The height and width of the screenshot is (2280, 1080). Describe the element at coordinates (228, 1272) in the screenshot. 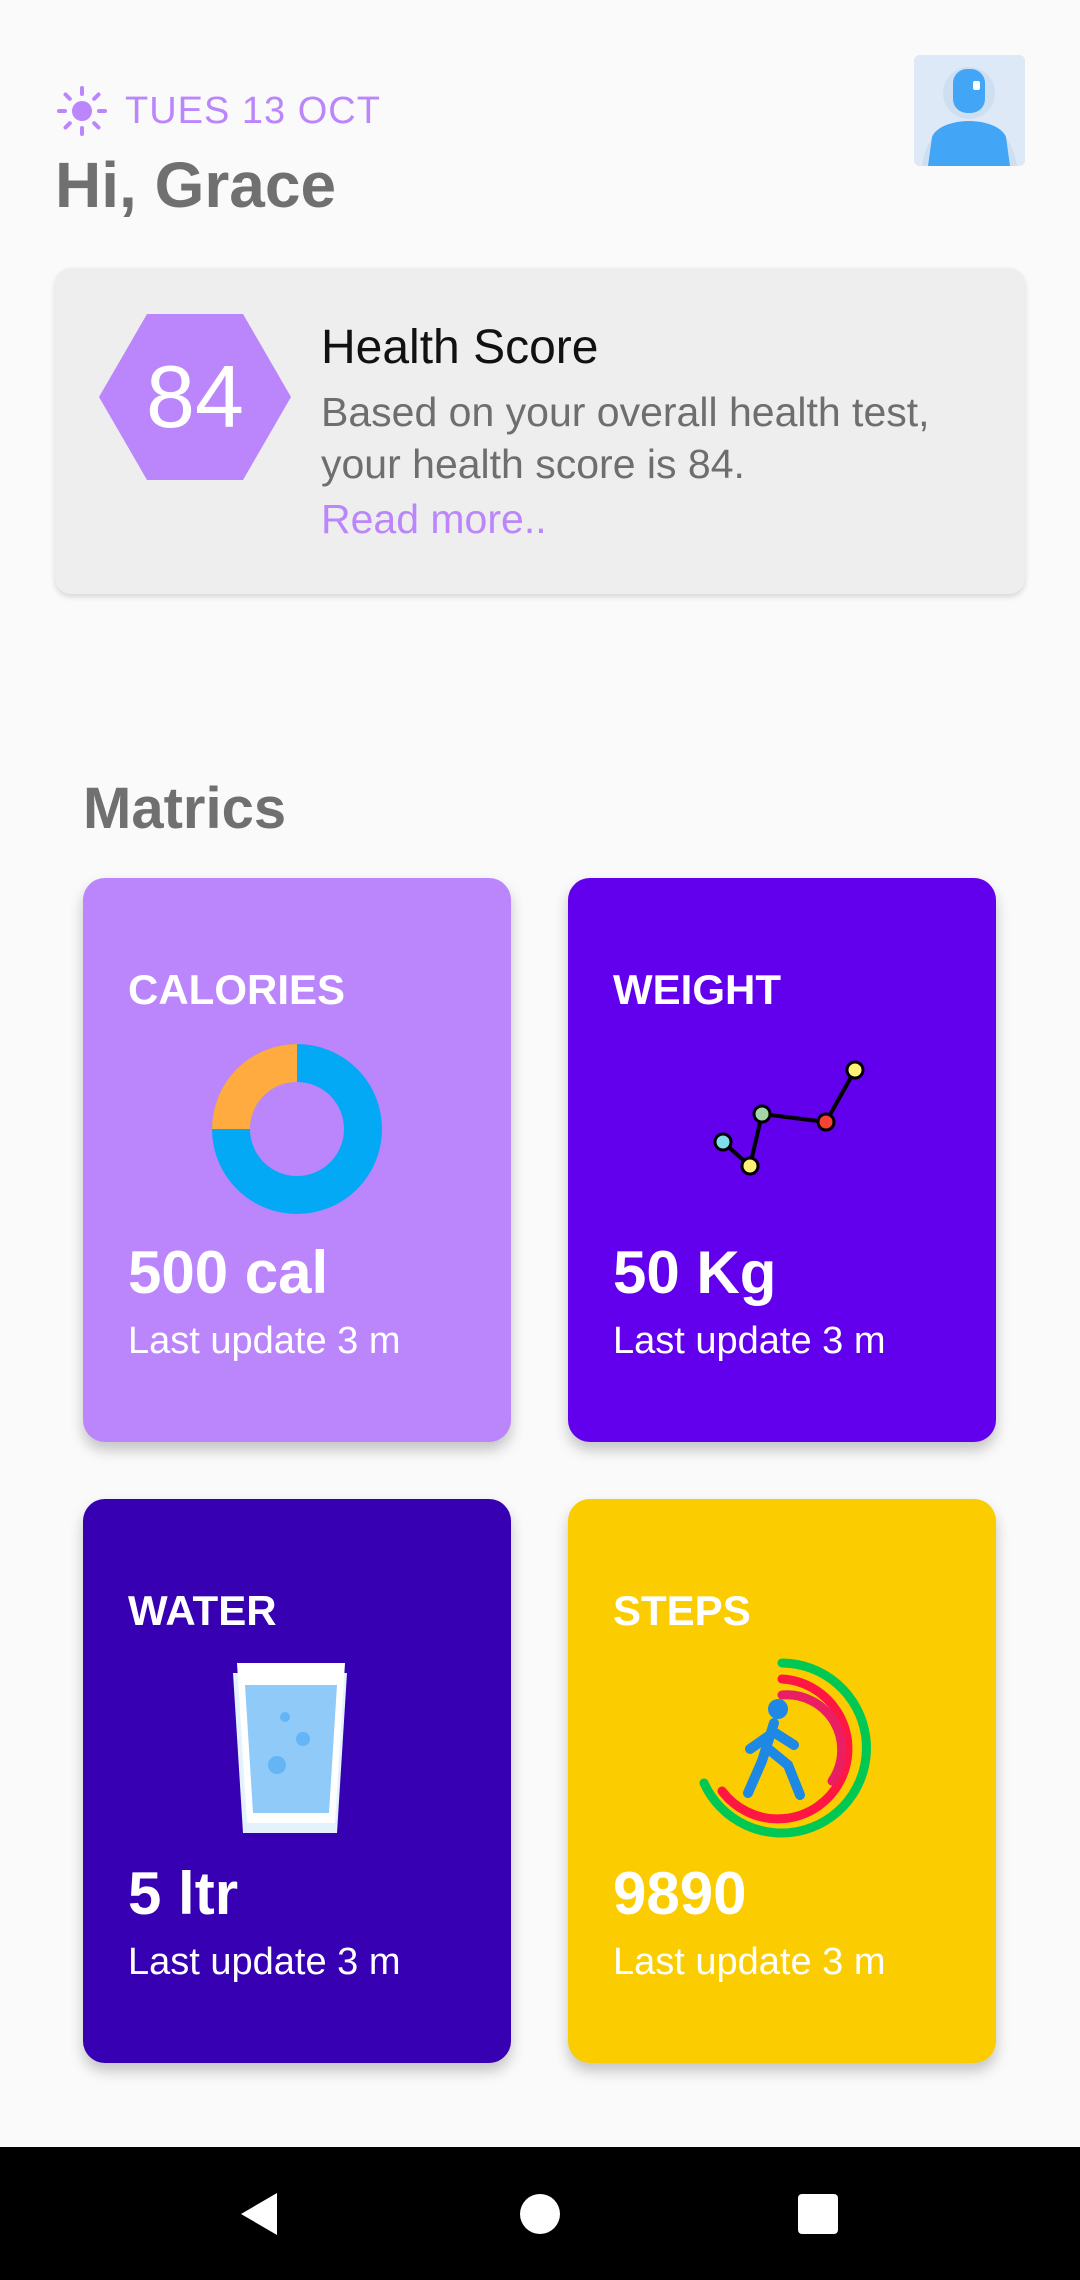

I see `tile-value: 500 cal` at that location.